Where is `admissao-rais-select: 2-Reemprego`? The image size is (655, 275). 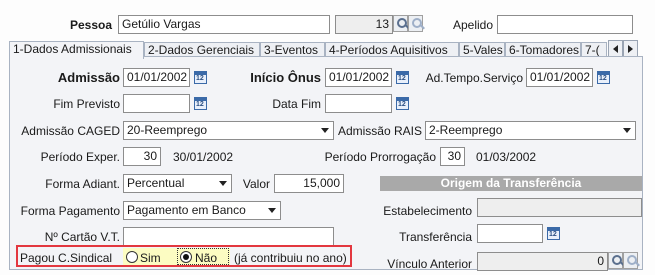
admissao-rais-select: 2-Reemprego is located at coordinates (530, 130).